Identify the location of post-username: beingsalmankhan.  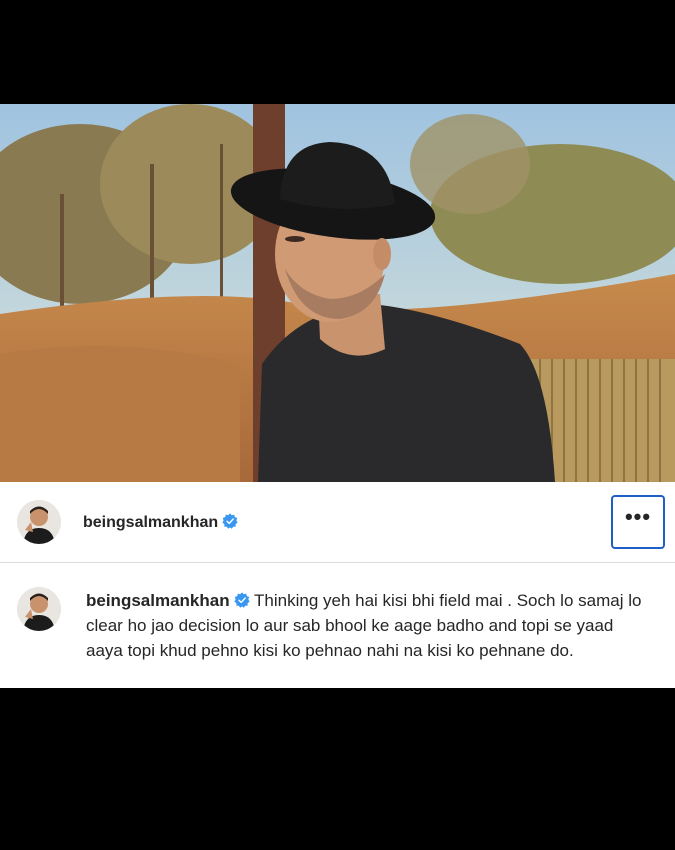
(160, 522).